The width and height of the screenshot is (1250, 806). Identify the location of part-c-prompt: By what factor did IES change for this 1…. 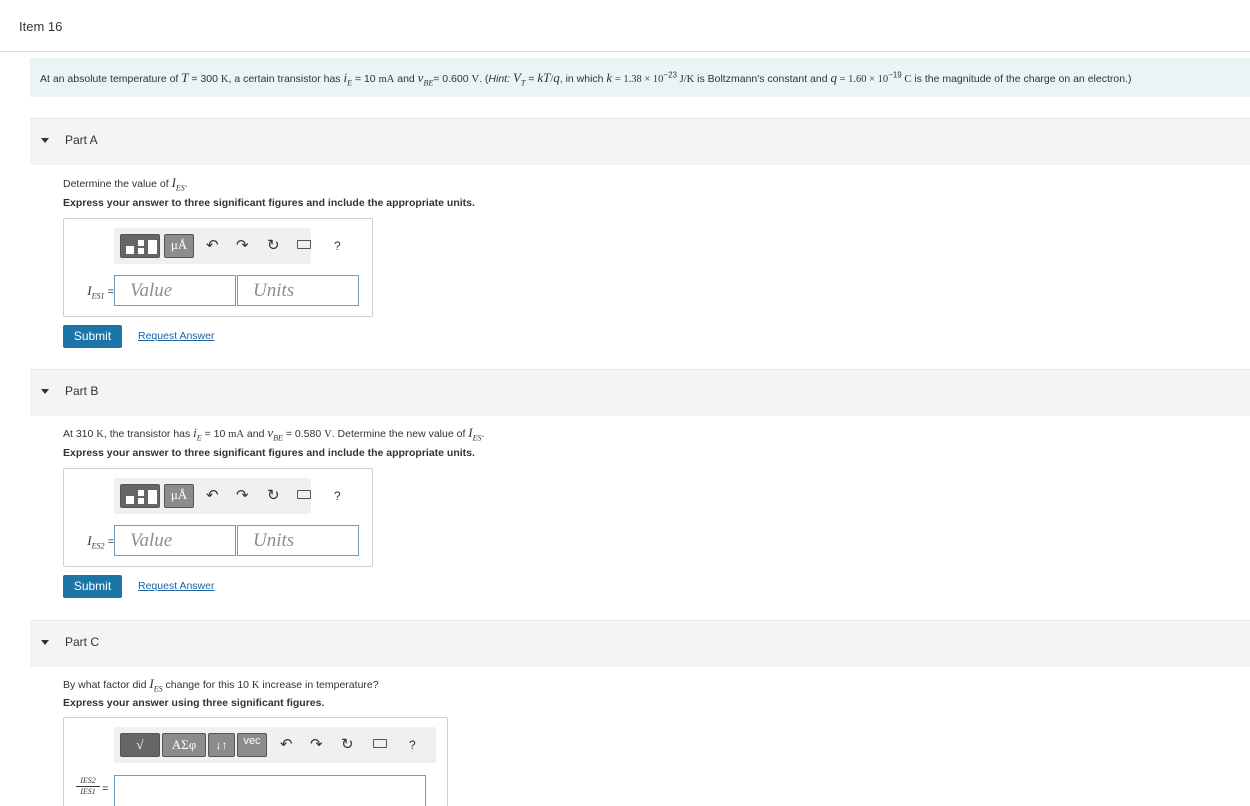
(221, 685).